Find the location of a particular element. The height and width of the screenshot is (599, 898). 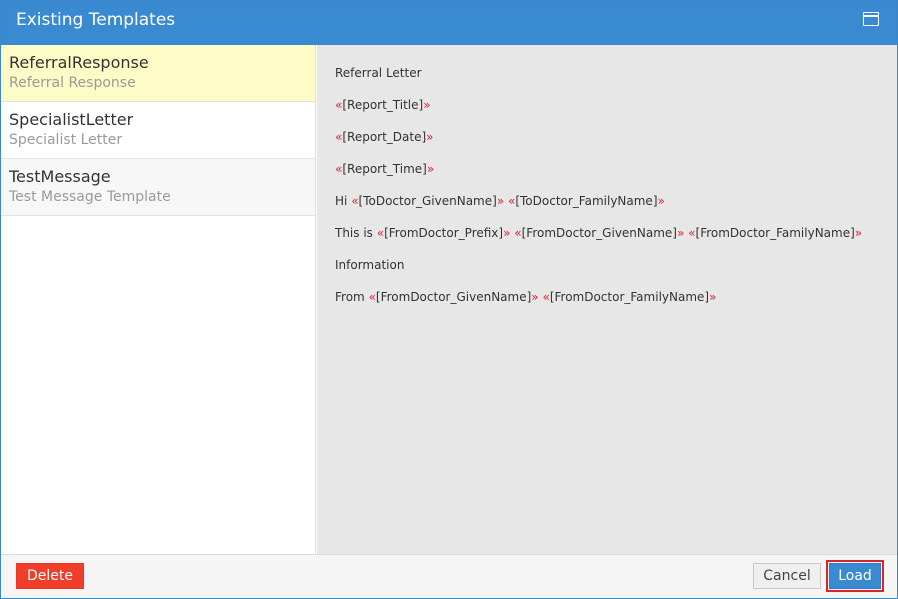

preview-line-report-title: «[Report_Title]» is located at coordinates (383, 105).